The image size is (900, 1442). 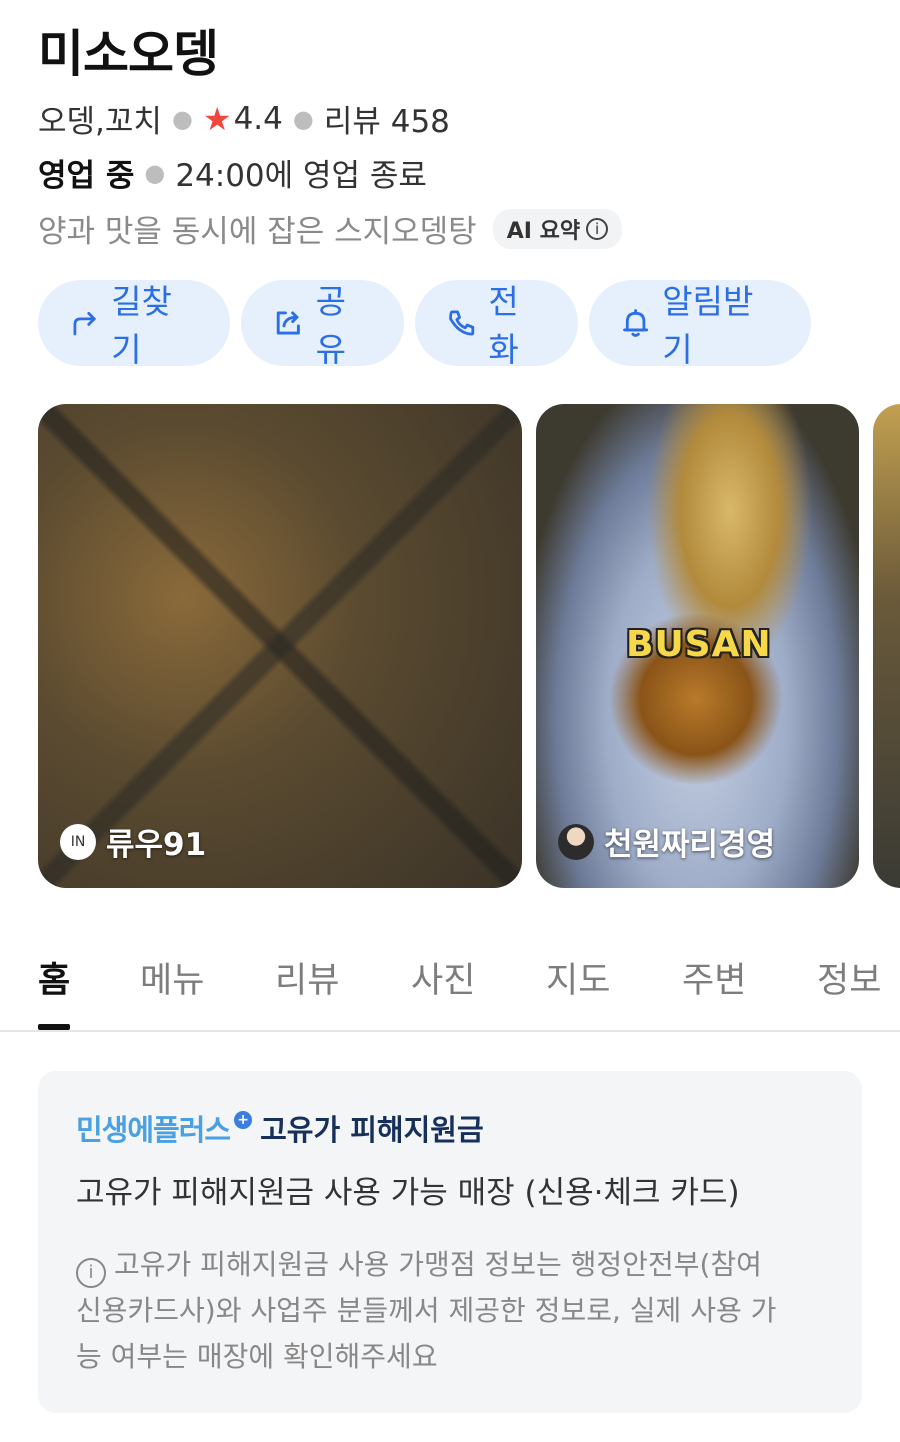 I want to click on share-label: 공유, so click(x=330, y=325).